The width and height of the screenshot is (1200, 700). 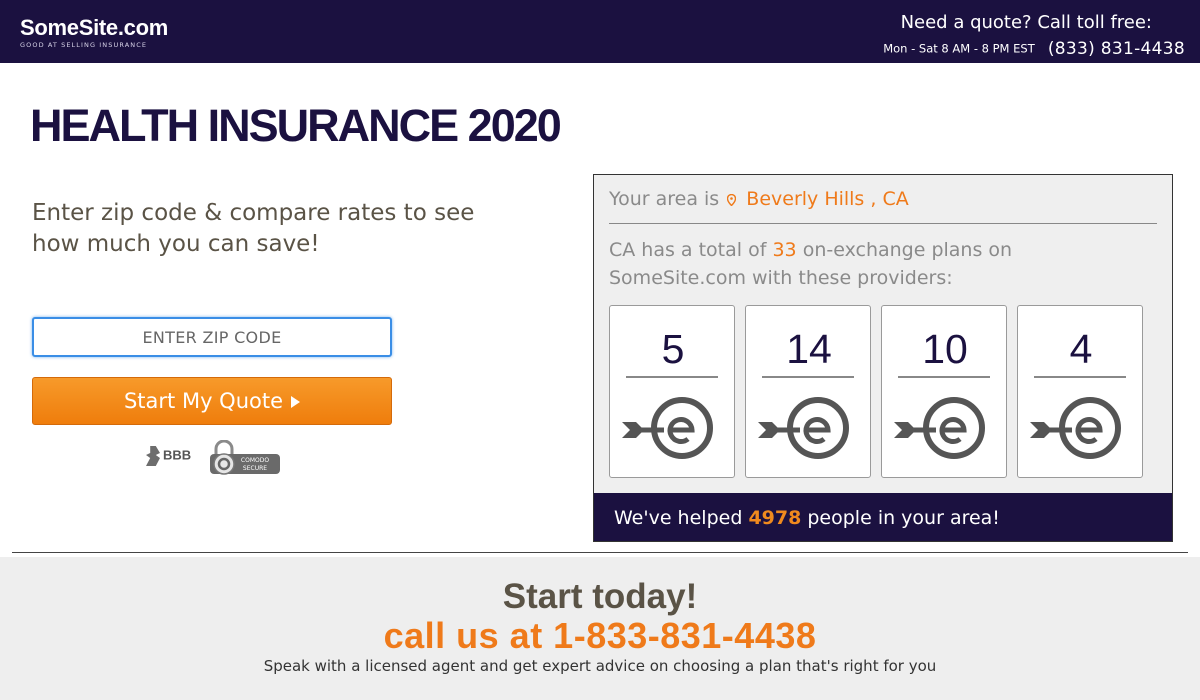 I want to click on panel-divider, so click(x=883, y=223).